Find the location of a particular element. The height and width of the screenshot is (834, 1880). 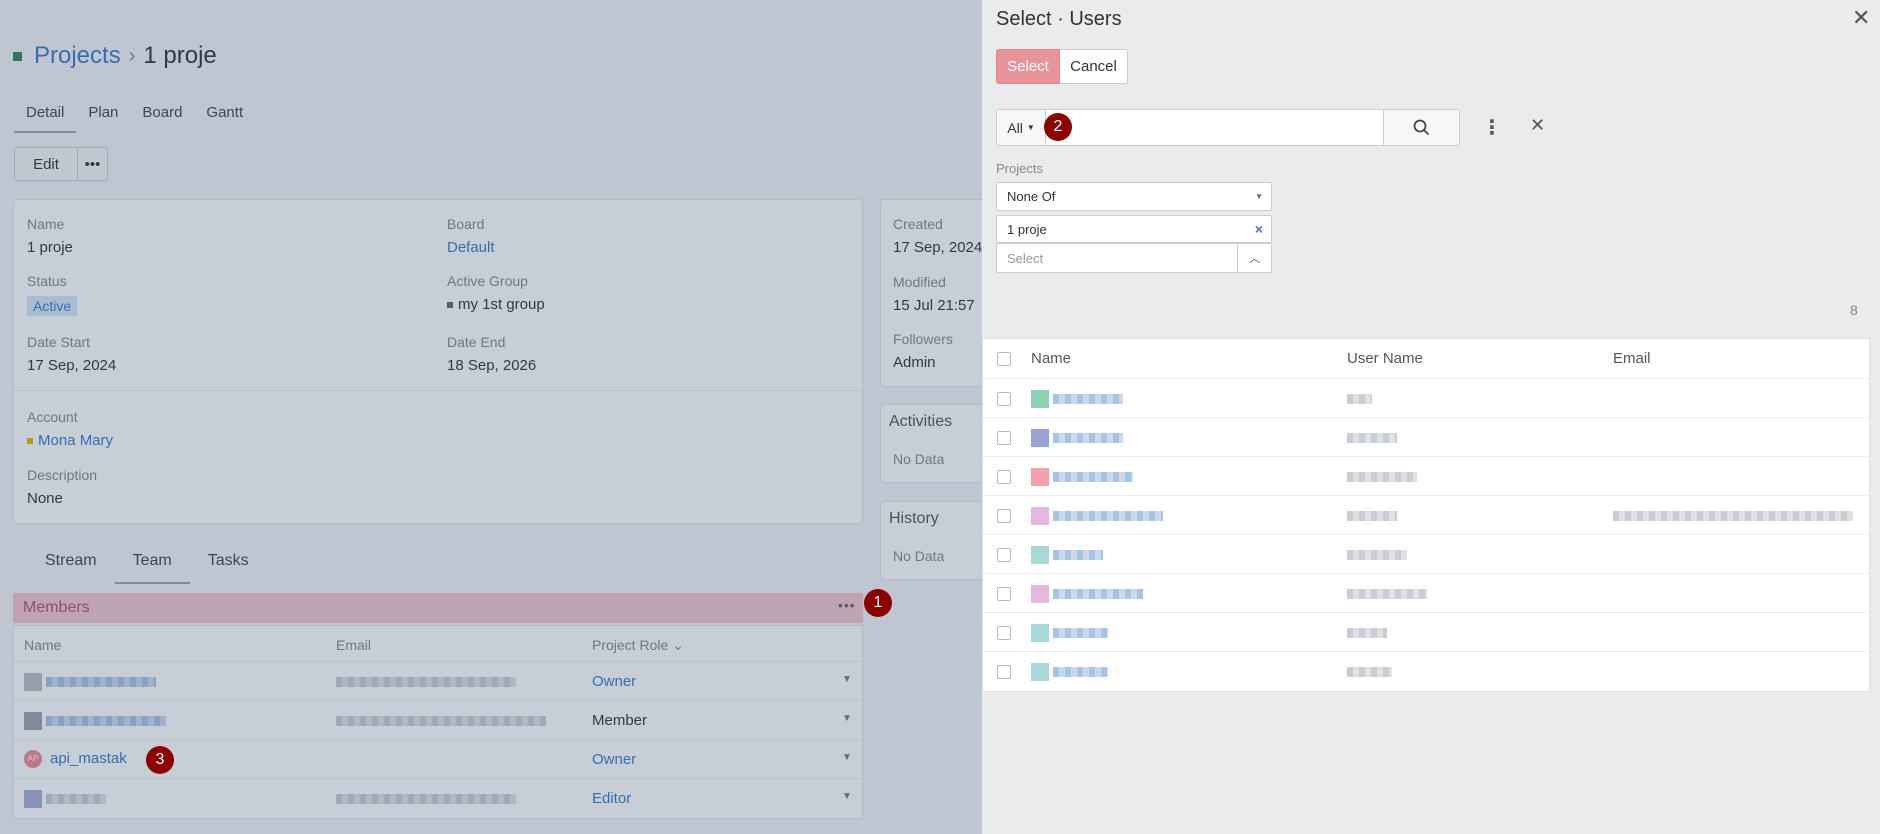

marker-2: 2 is located at coordinates (1058, 127).